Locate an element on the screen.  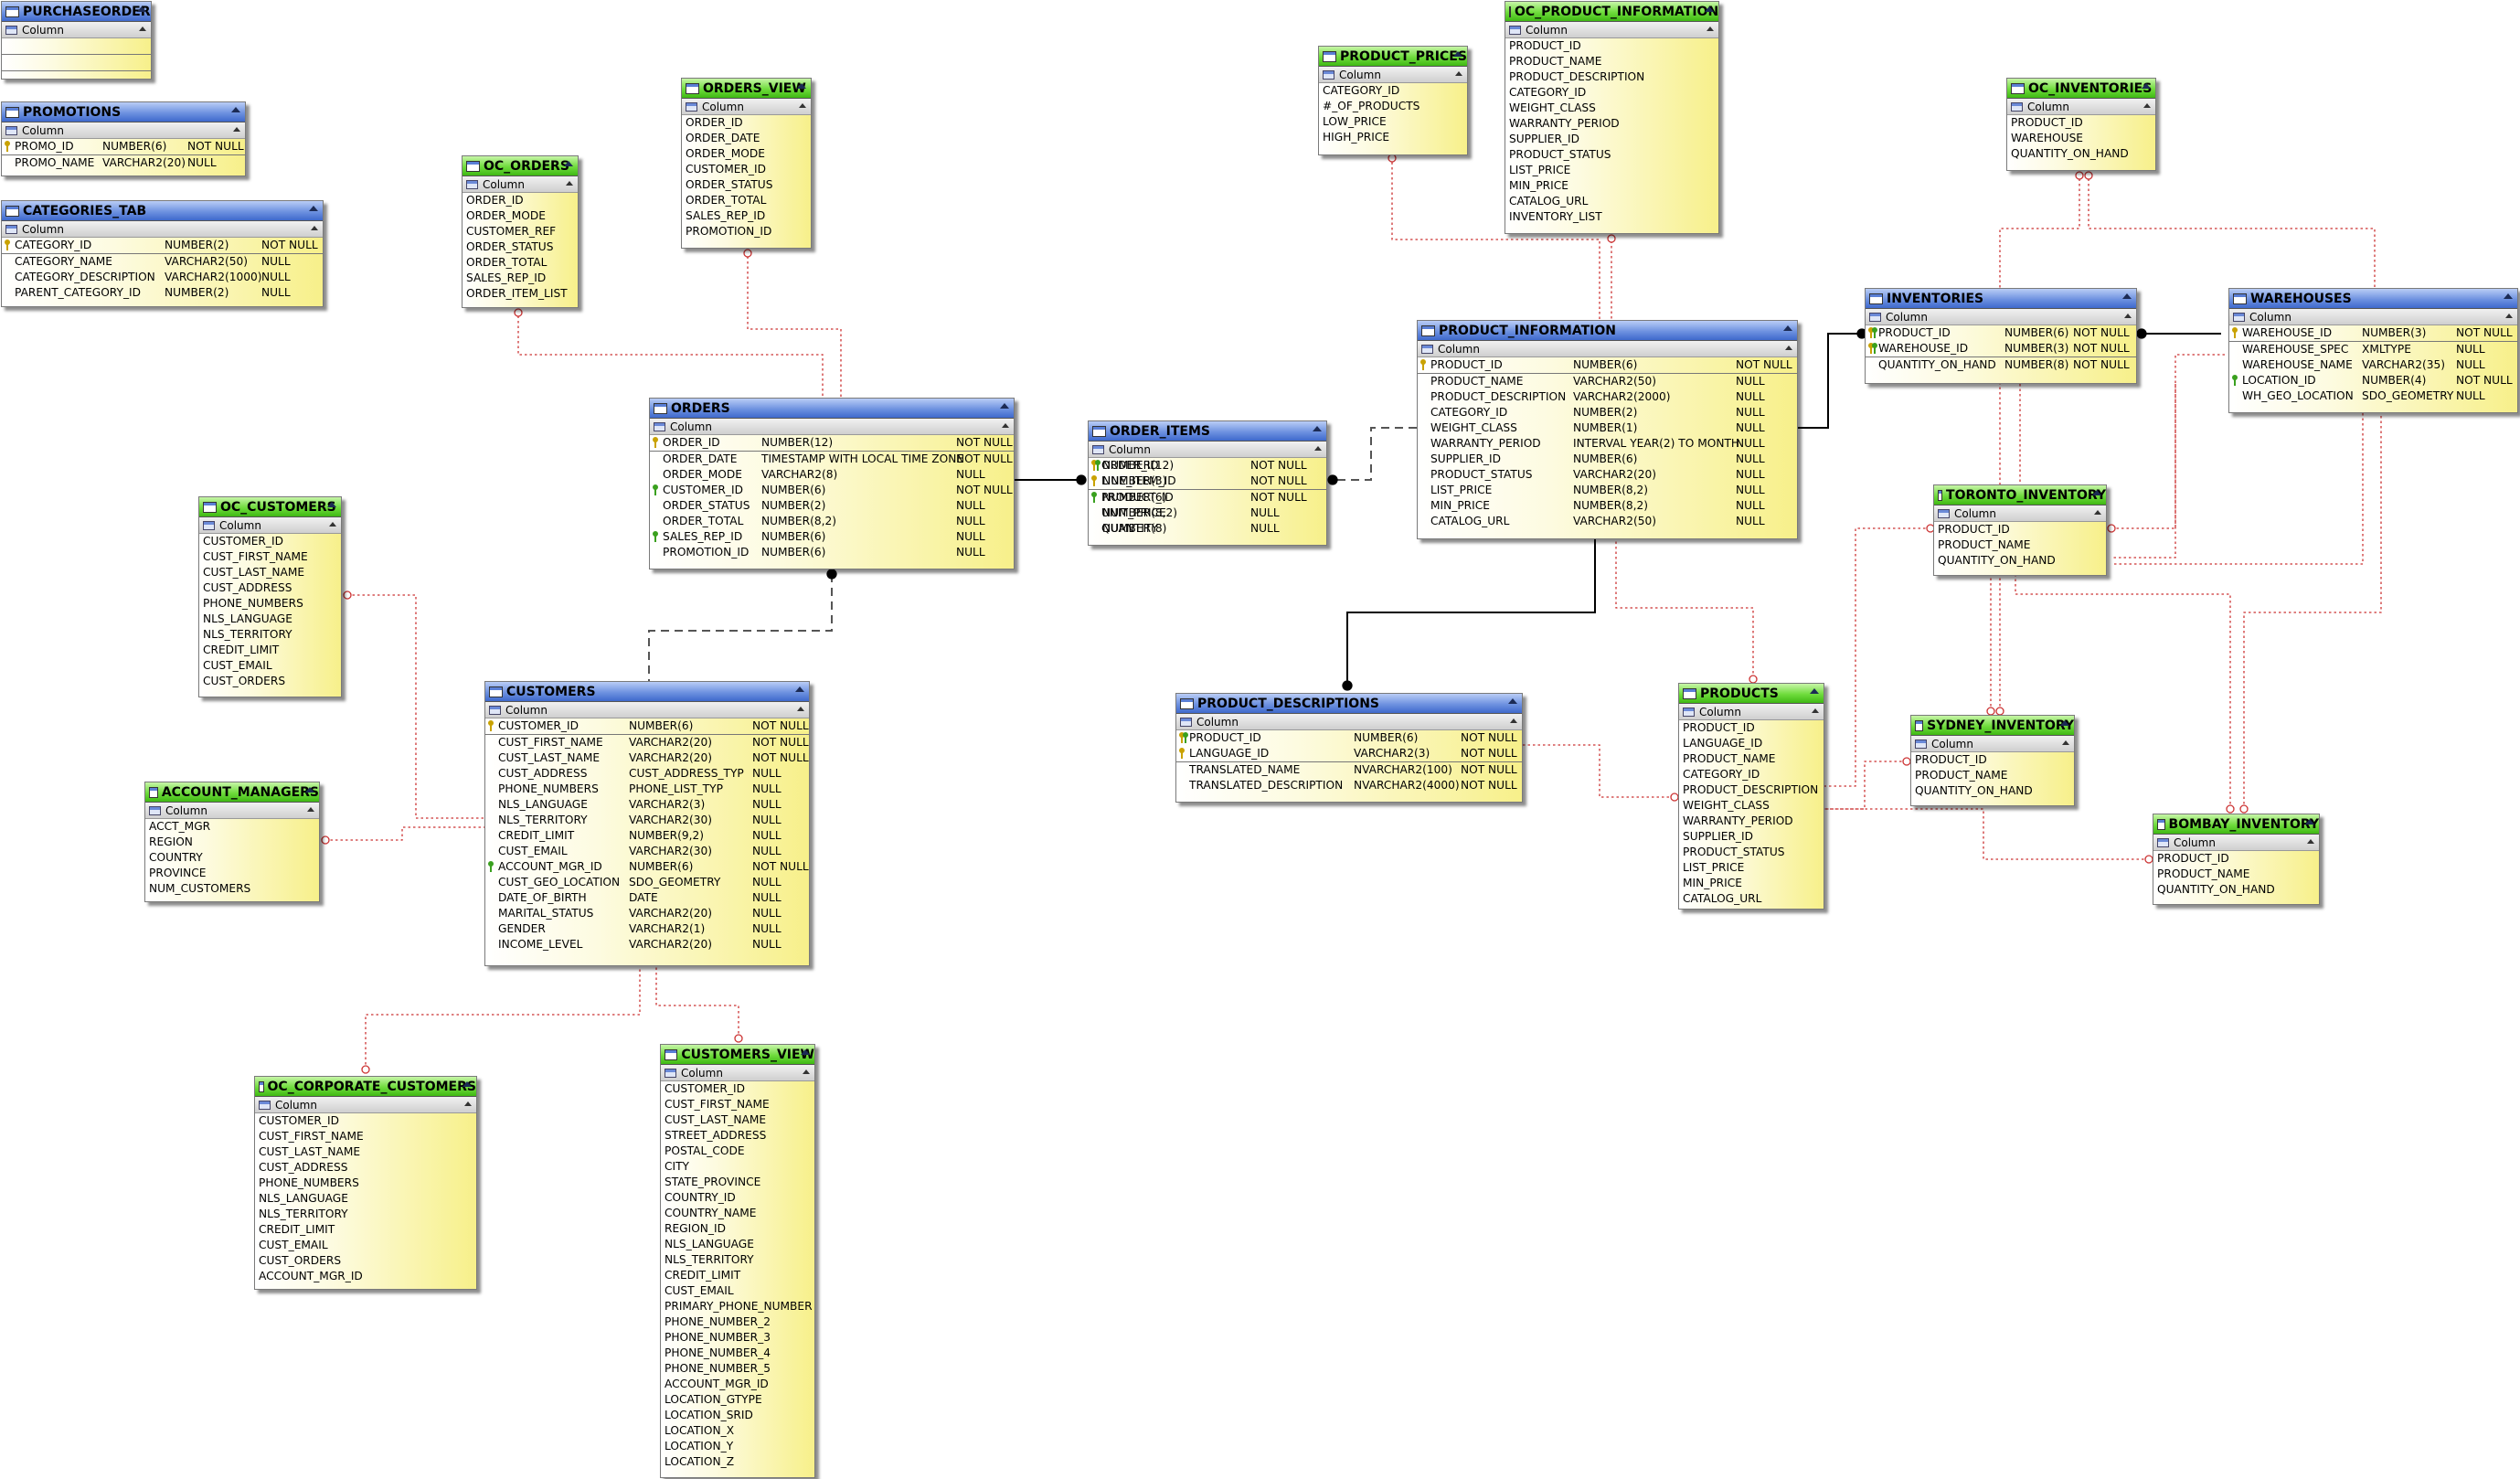
column-row: ORDER_ITEM_LIST is located at coordinates (520, 294).